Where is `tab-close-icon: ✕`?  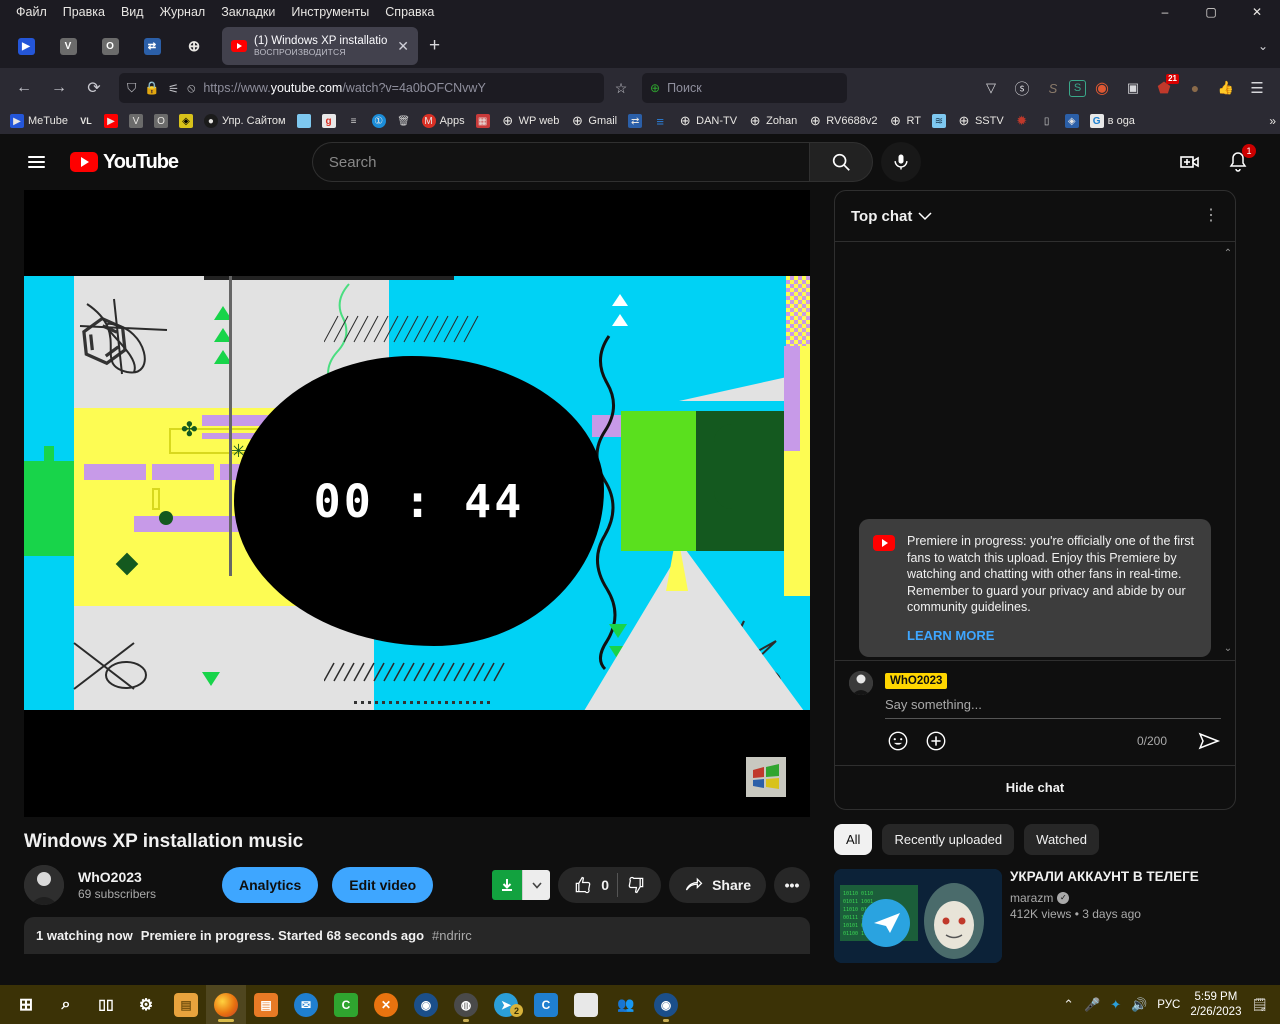 tab-close-icon: ✕ is located at coordinates (403, 46).